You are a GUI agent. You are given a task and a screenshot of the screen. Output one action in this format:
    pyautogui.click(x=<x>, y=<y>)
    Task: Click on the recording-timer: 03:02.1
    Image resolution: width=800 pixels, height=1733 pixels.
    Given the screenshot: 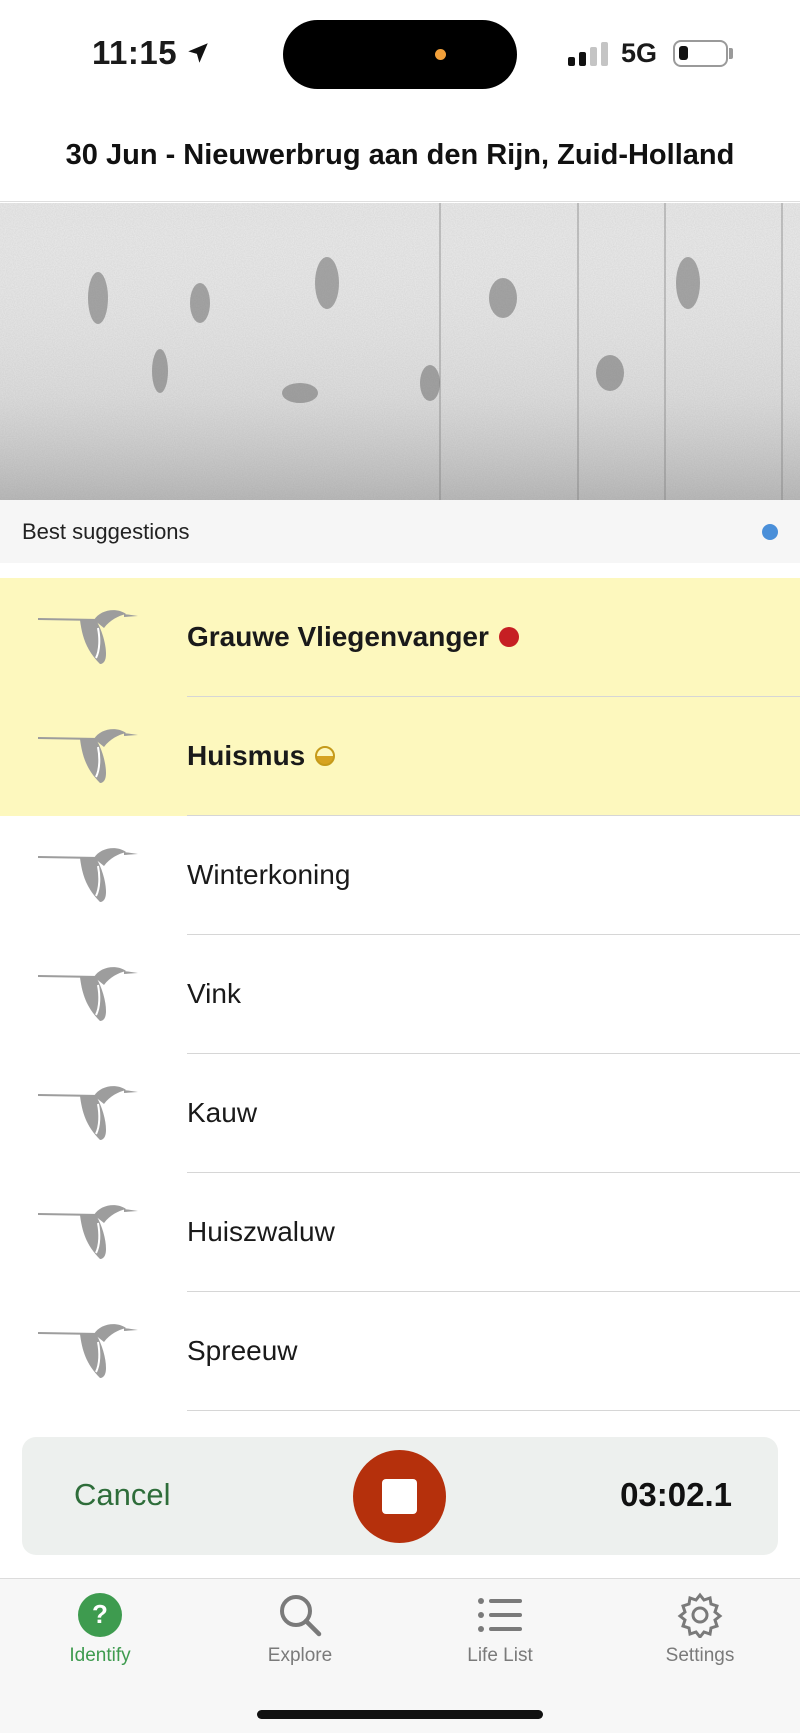 What is the action you would take?
    pyautogui.click(x=676, y=1494)
    